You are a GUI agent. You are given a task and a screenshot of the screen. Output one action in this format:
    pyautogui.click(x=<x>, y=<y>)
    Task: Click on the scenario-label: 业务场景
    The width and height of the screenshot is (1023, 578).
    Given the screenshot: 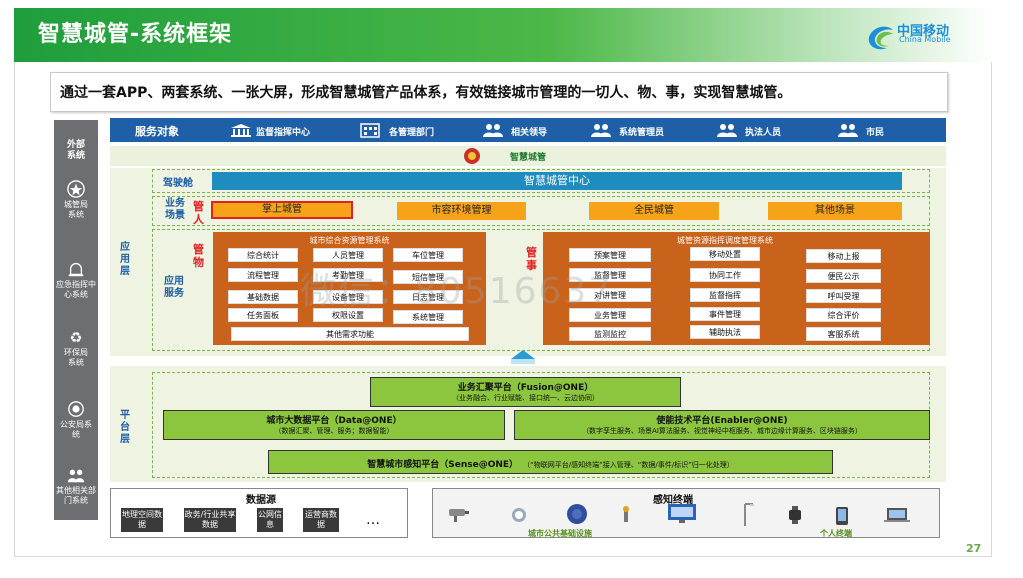 What is the action you would take?
    pyautogui.click(x=175, y=209)
    